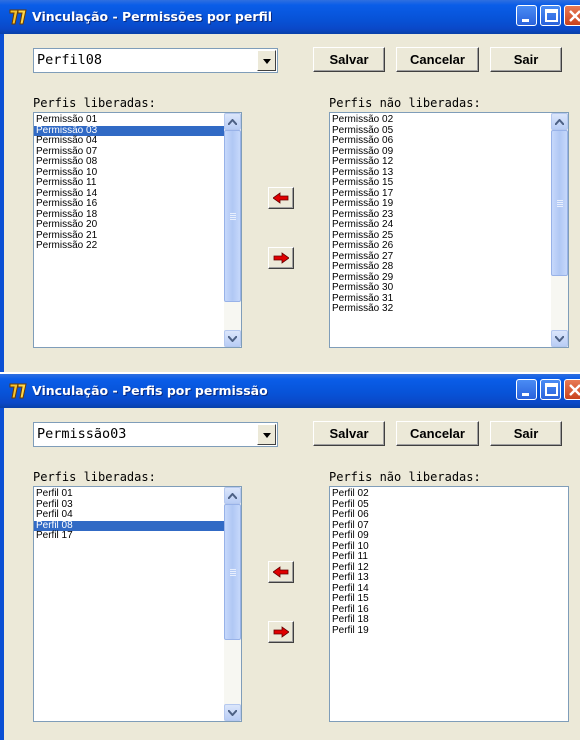 This screenshot has width=580, height=740. I want to click on list-item: Permissão 04, so click(129, 141).